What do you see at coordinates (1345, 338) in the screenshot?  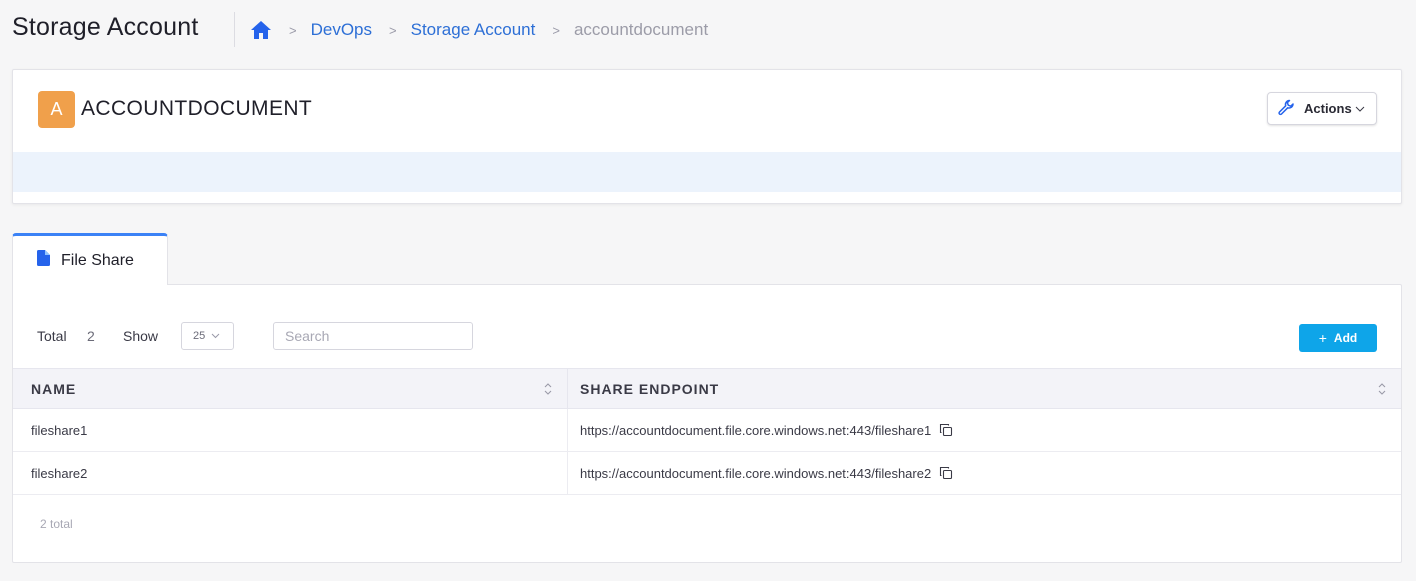 I see `add-label: Add` at bounding box center [1345, 338].